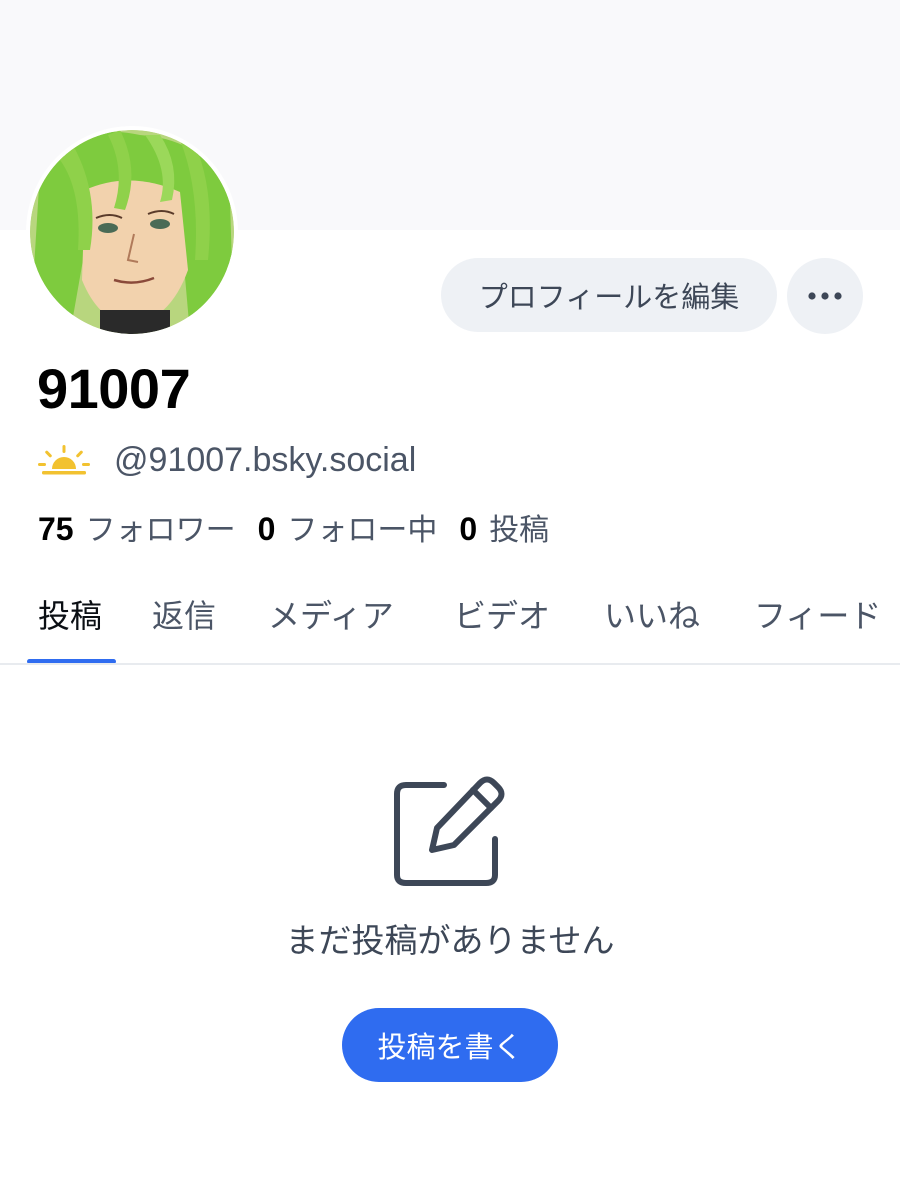 This screenshot has height=1200, width=900. I want to click on empty-state-message: まだ投稿がありません, so click(450, 940).